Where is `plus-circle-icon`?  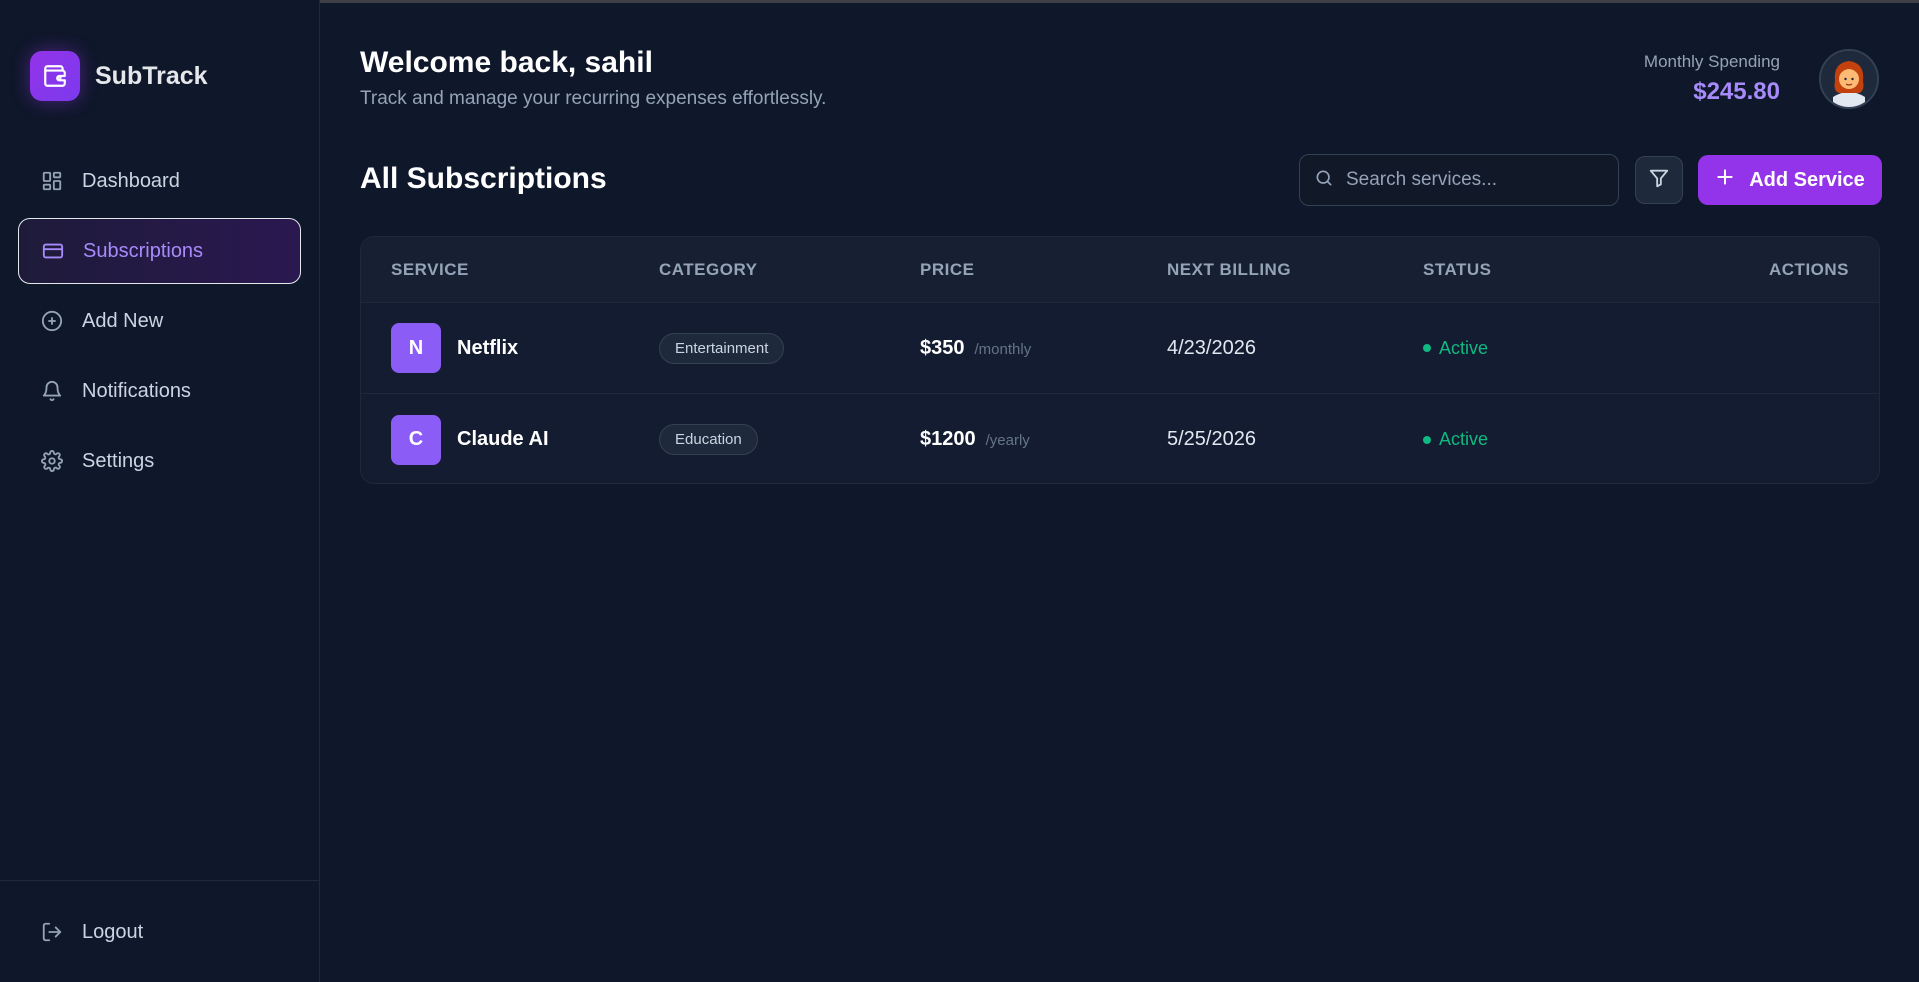 plus-circle-icon is located at coordinates (52, 321).